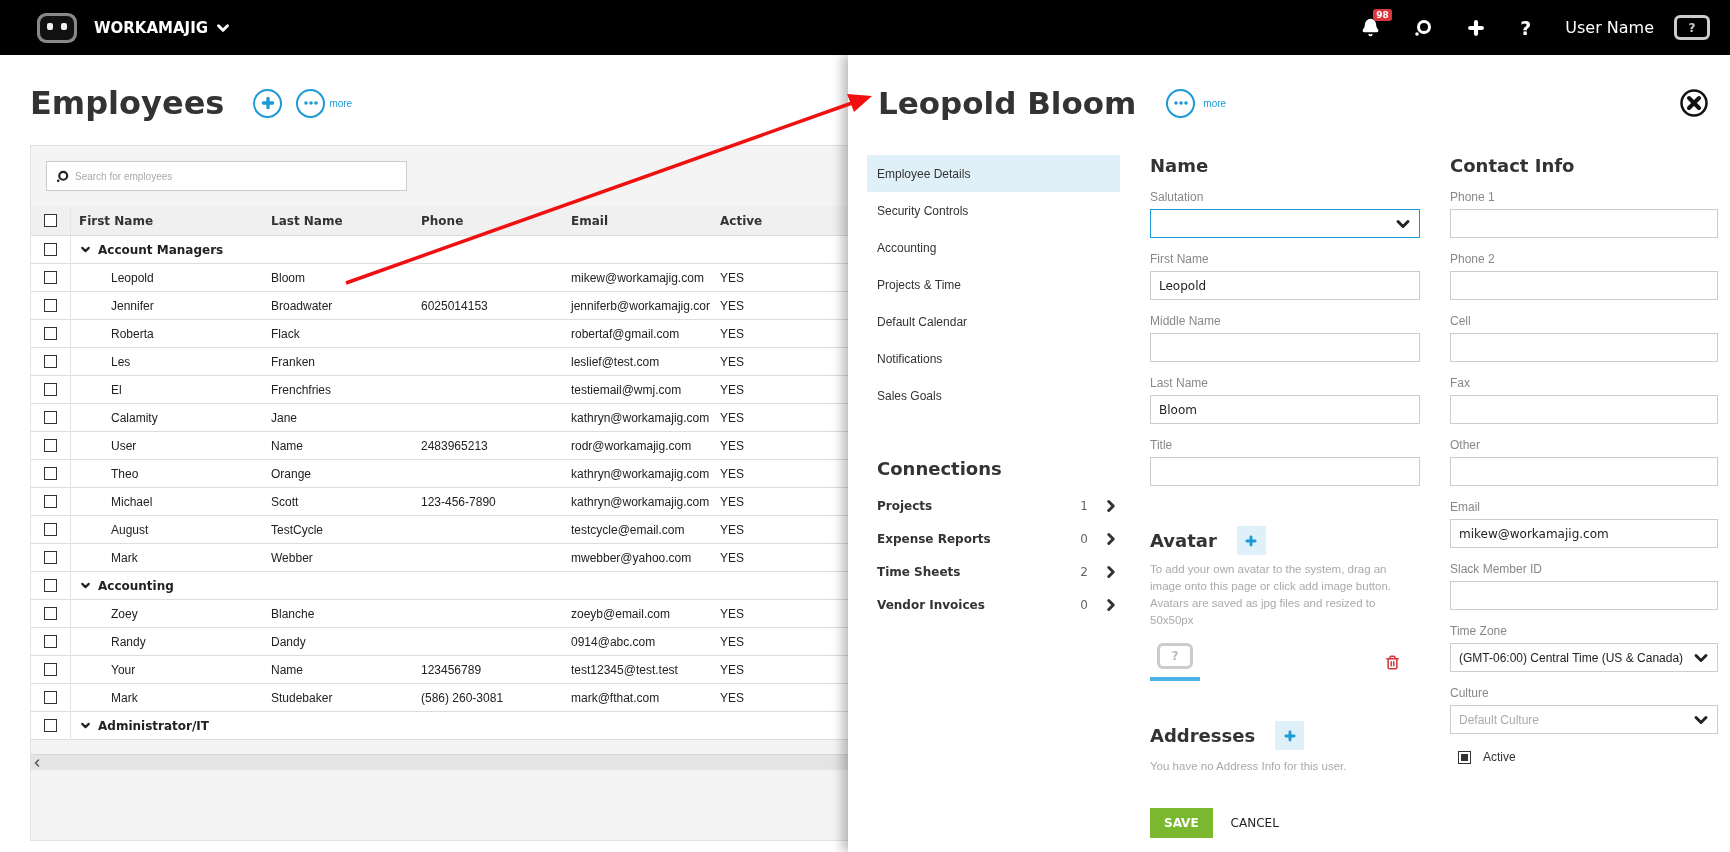 The height and width of the screenshot is (852, 1730). I want to click on field-label: Salutation, so click(1177, 197).